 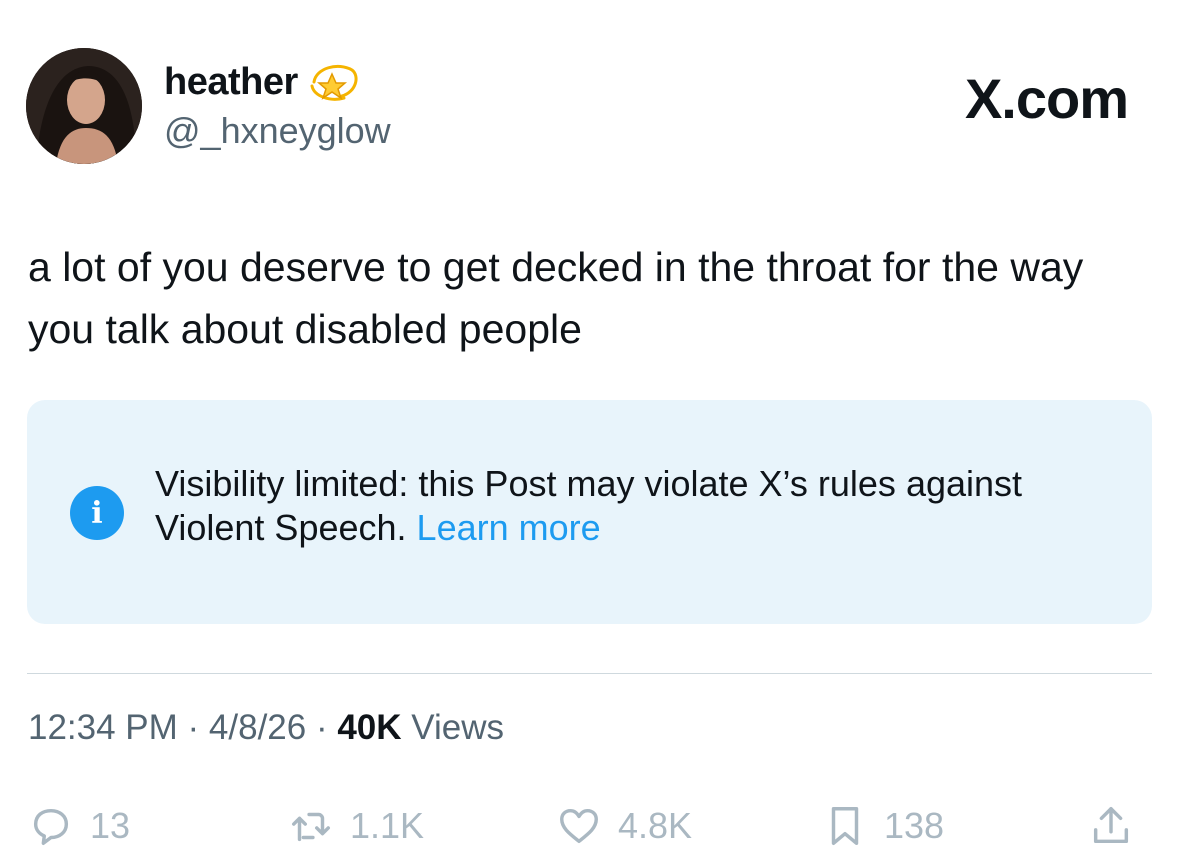 What do you see at coordinates (51, 826) in the screenshot?
I see `reply-icon` at bounding box center [51, 826].